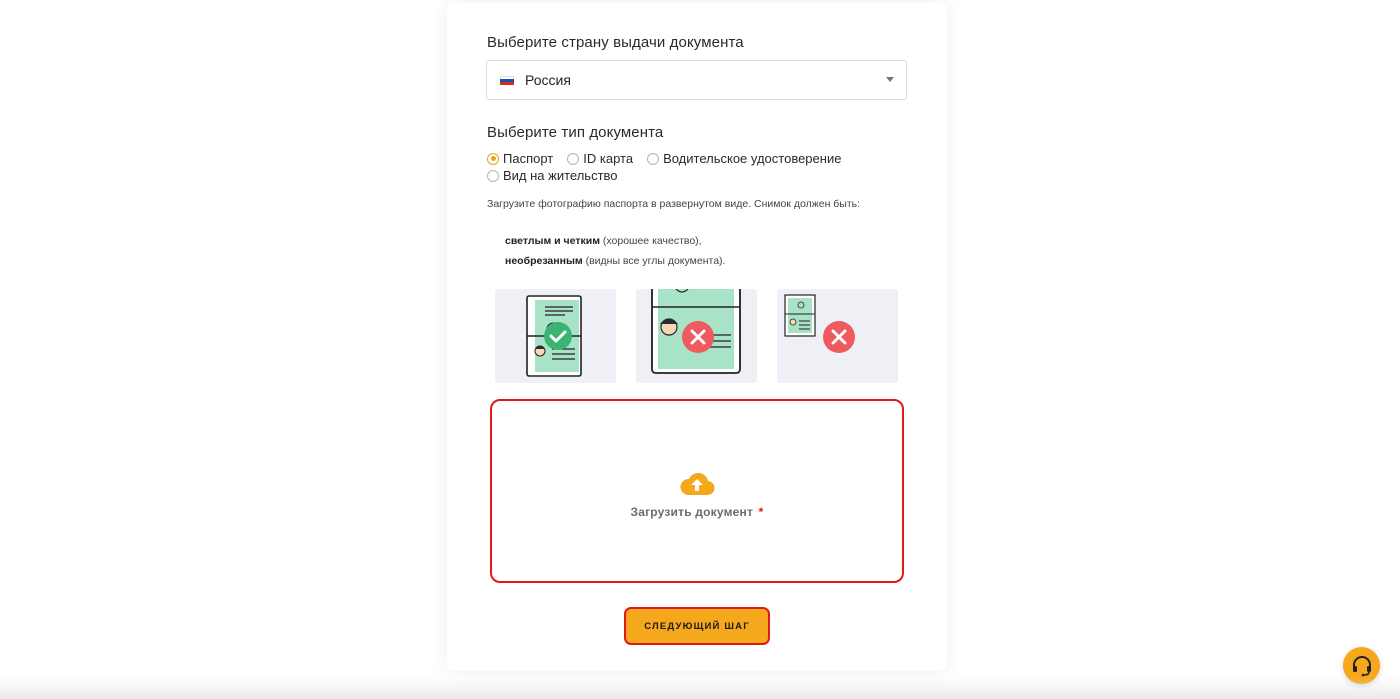 The height and width of the screenshot is (699, 1400). Describe the element at coordinates (493, 158) in the screenshot. I see `radio-passport-dot` at that location.